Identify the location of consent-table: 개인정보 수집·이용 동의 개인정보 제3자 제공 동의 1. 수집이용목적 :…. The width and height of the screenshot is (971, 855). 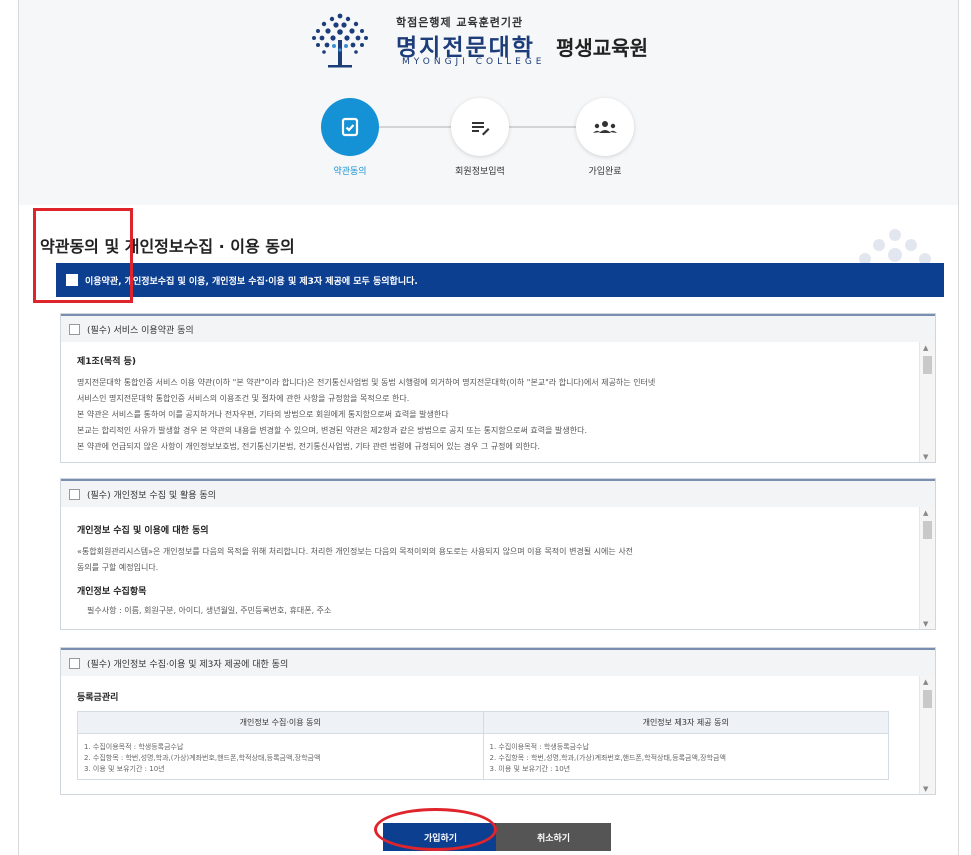
(483, 745).